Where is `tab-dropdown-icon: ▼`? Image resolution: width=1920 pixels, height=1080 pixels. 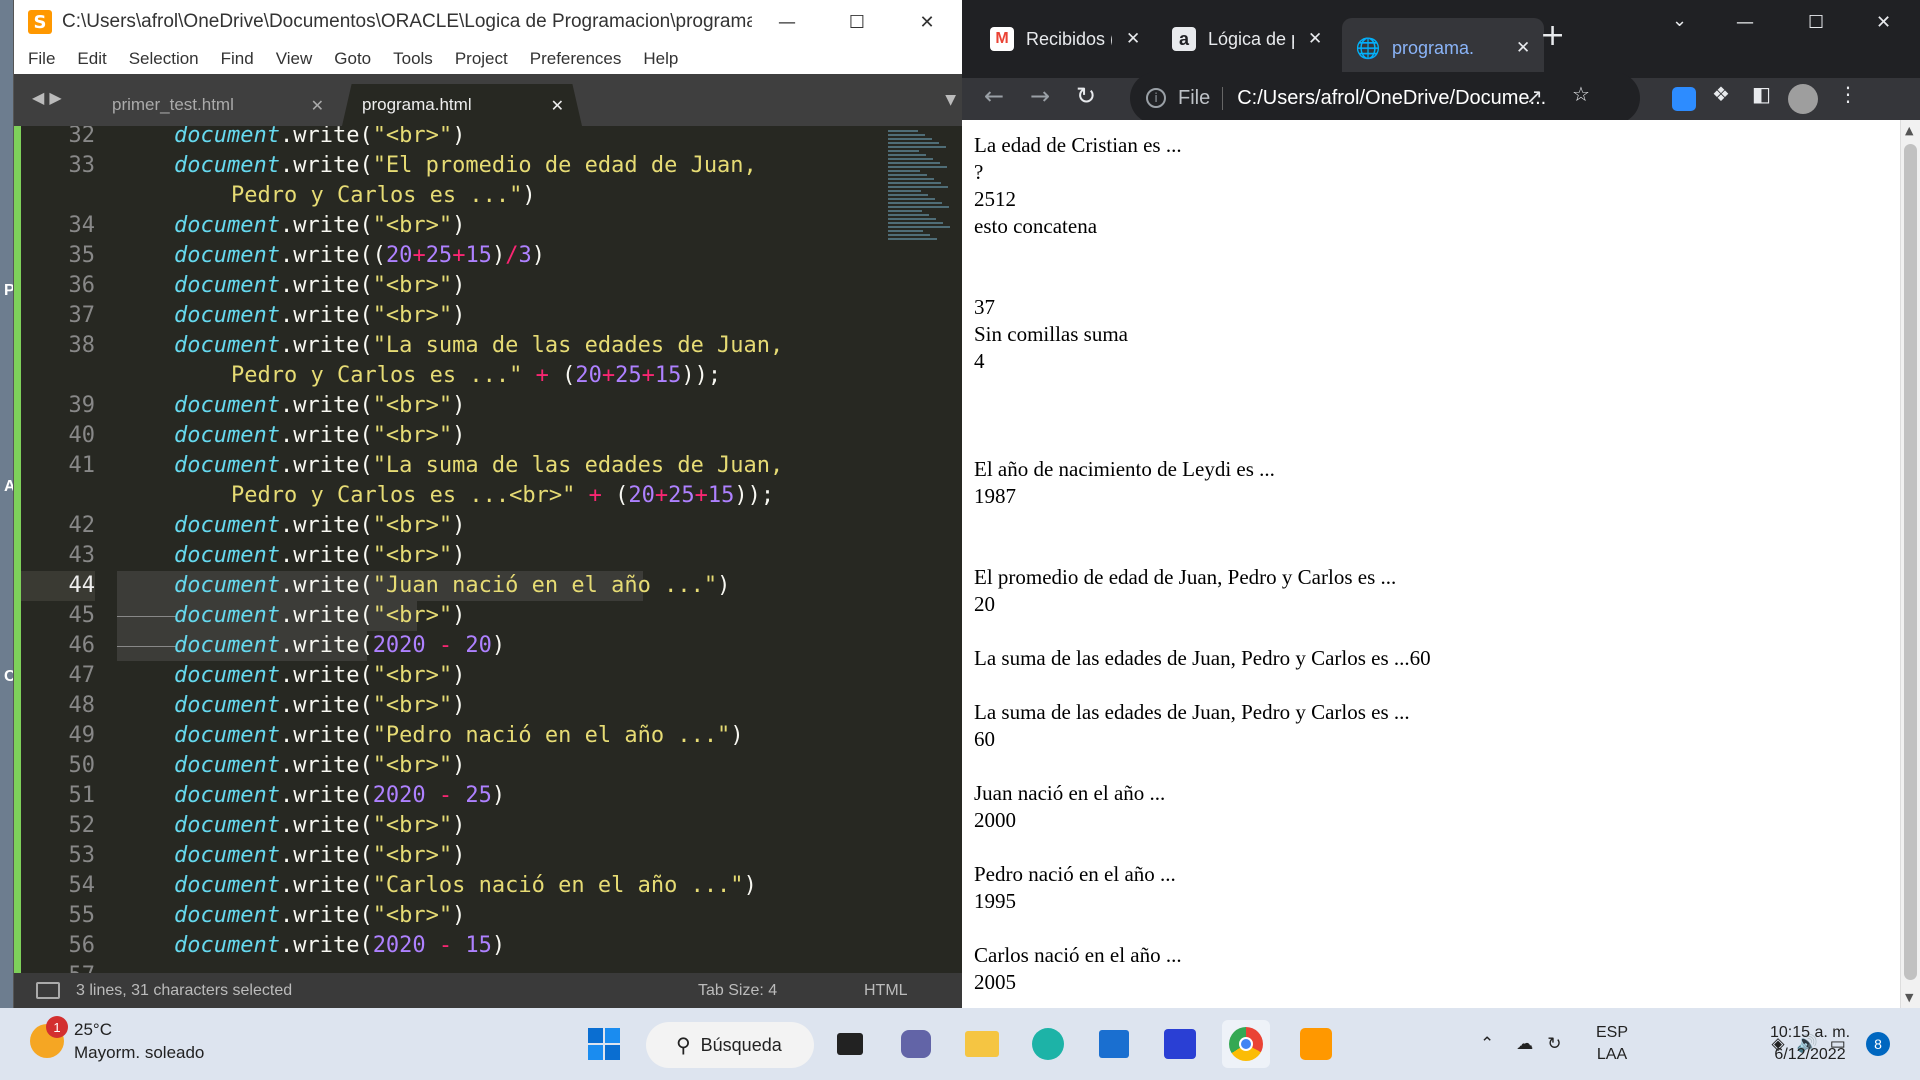
tab-dropdown-icon: ▼ is located at coordinates (950, 100).